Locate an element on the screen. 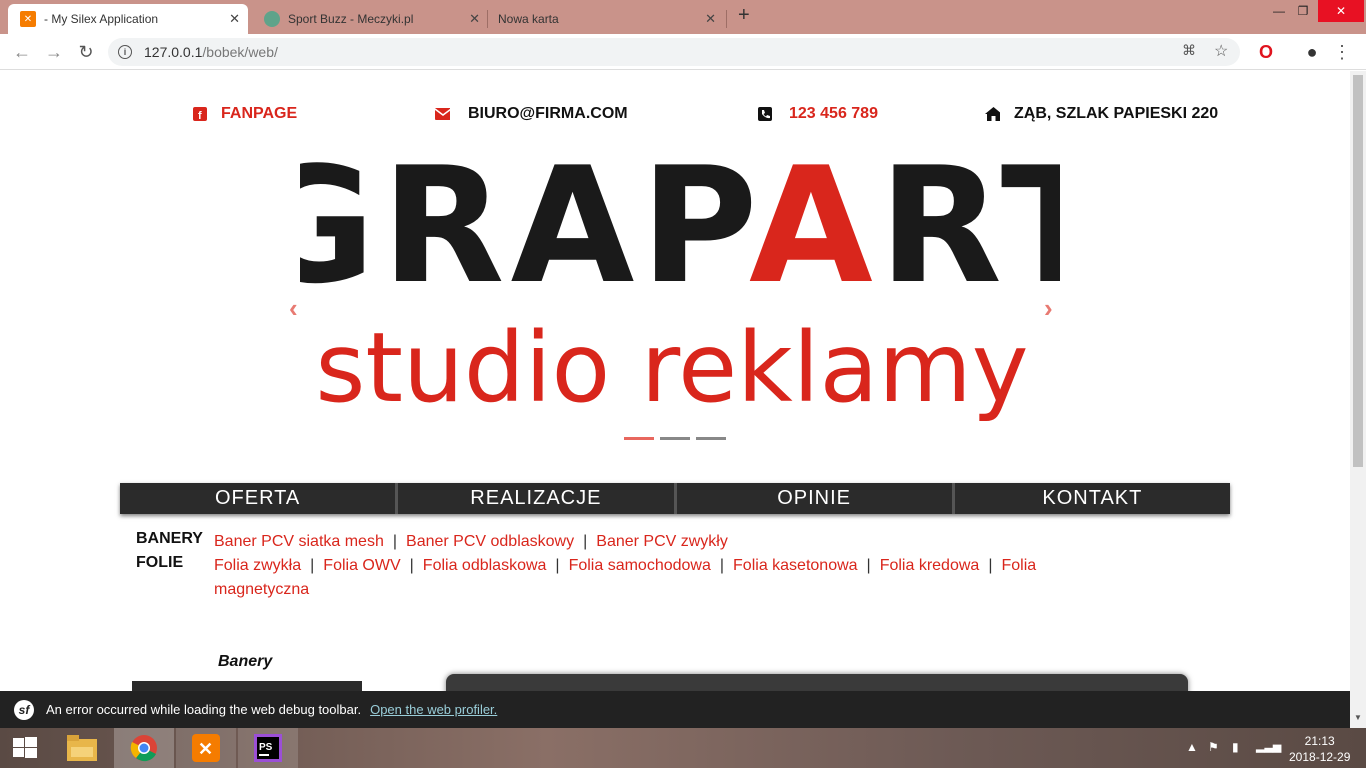 Image resolution: width=1366 pixels, height=768 pixels. sidebar-panel is located at coordinates (247, 686).